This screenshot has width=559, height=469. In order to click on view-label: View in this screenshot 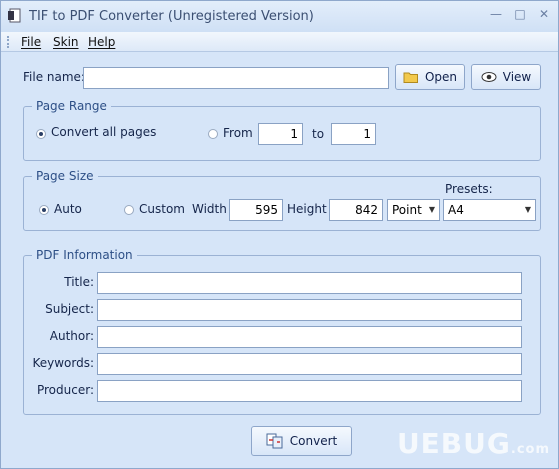, I will do `click(517, 77)`.